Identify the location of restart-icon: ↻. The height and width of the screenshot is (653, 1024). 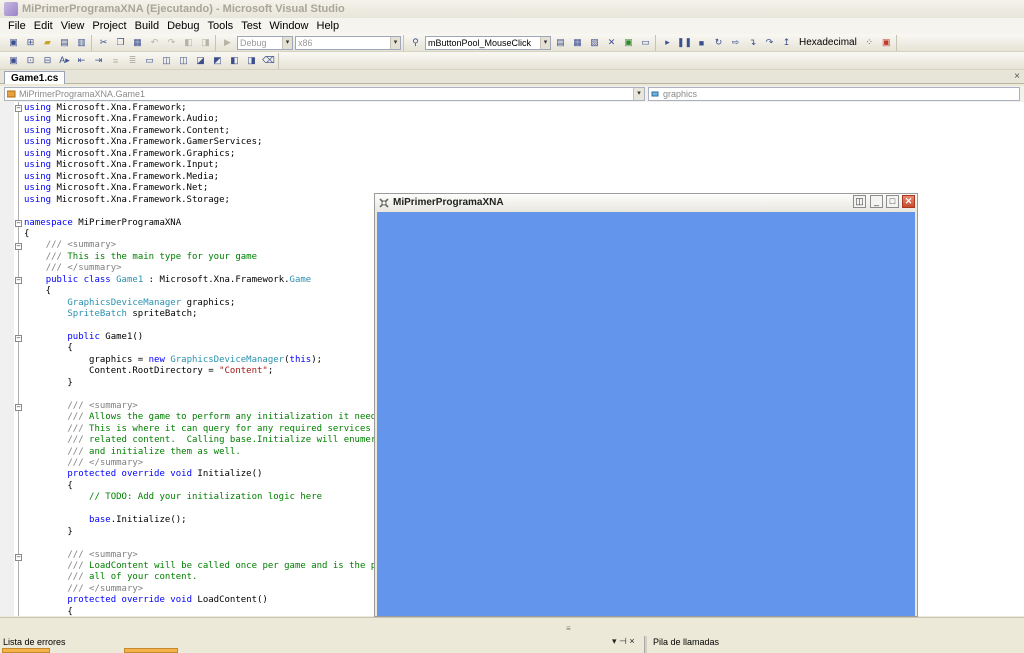
(718, 43).